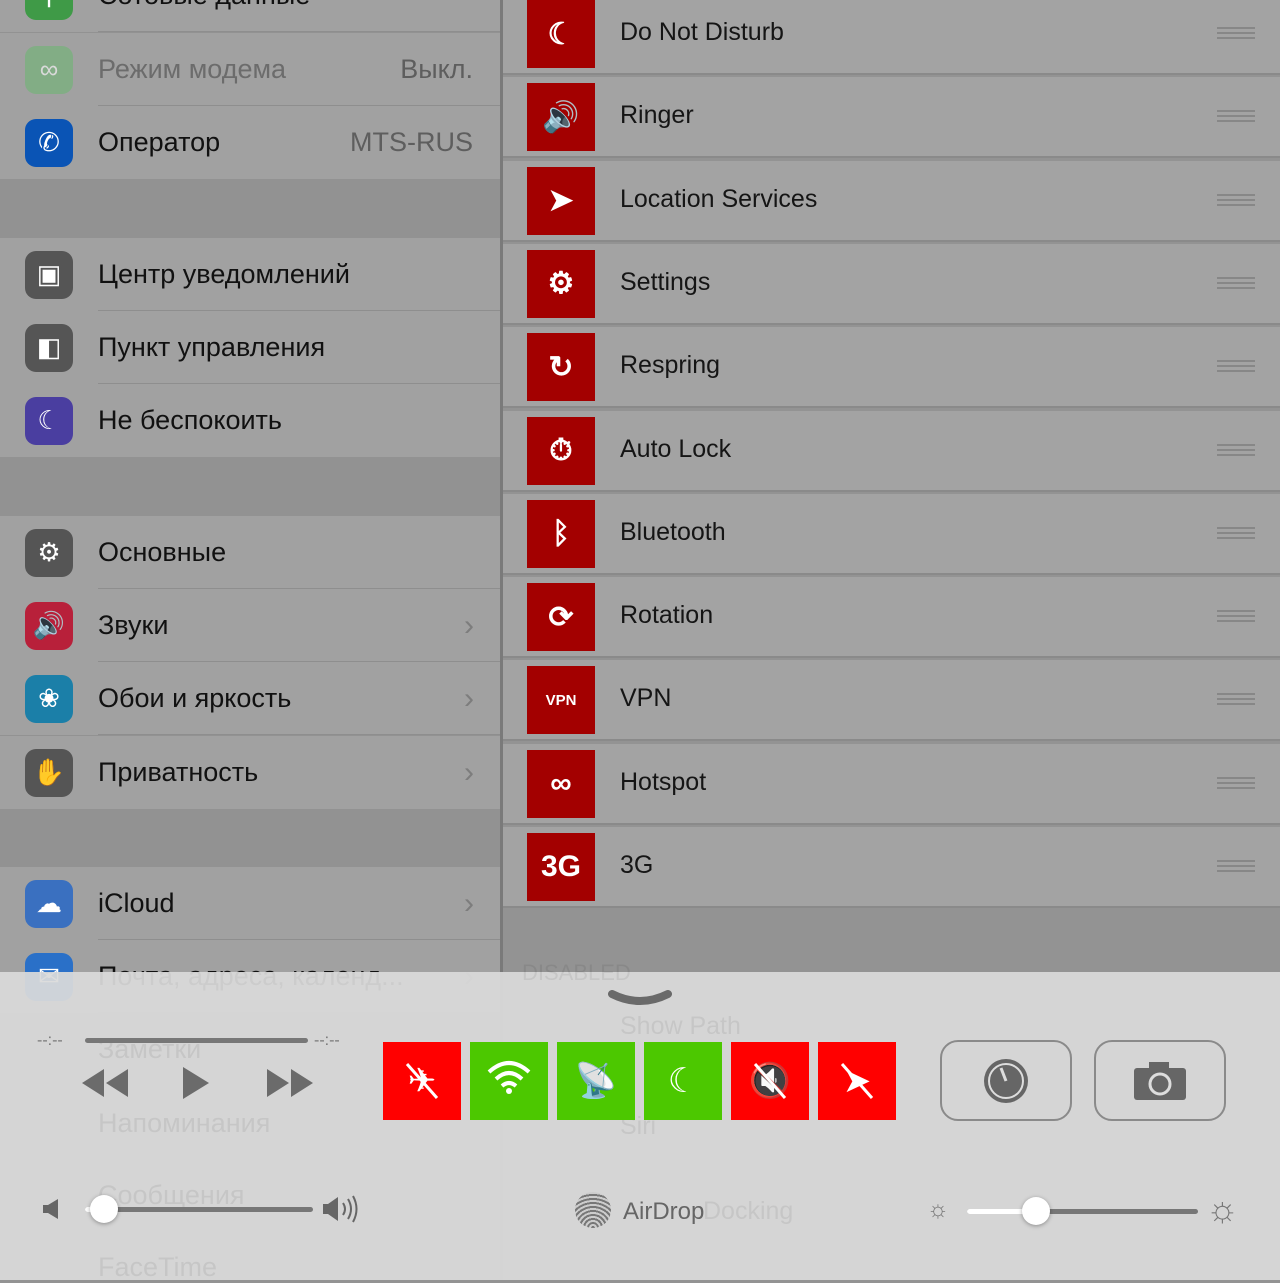  Describe the element at coordinates (104, 1209) in the screenshot. I see `volume-knob` at that location.